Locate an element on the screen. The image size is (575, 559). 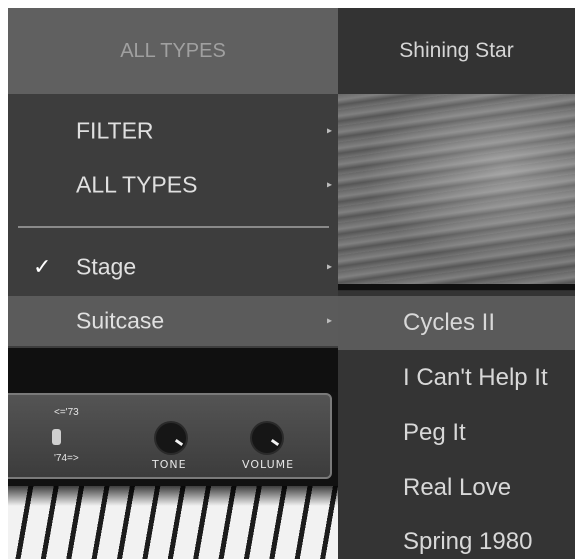
wood-panel-image is located at coordinates (456, 192).